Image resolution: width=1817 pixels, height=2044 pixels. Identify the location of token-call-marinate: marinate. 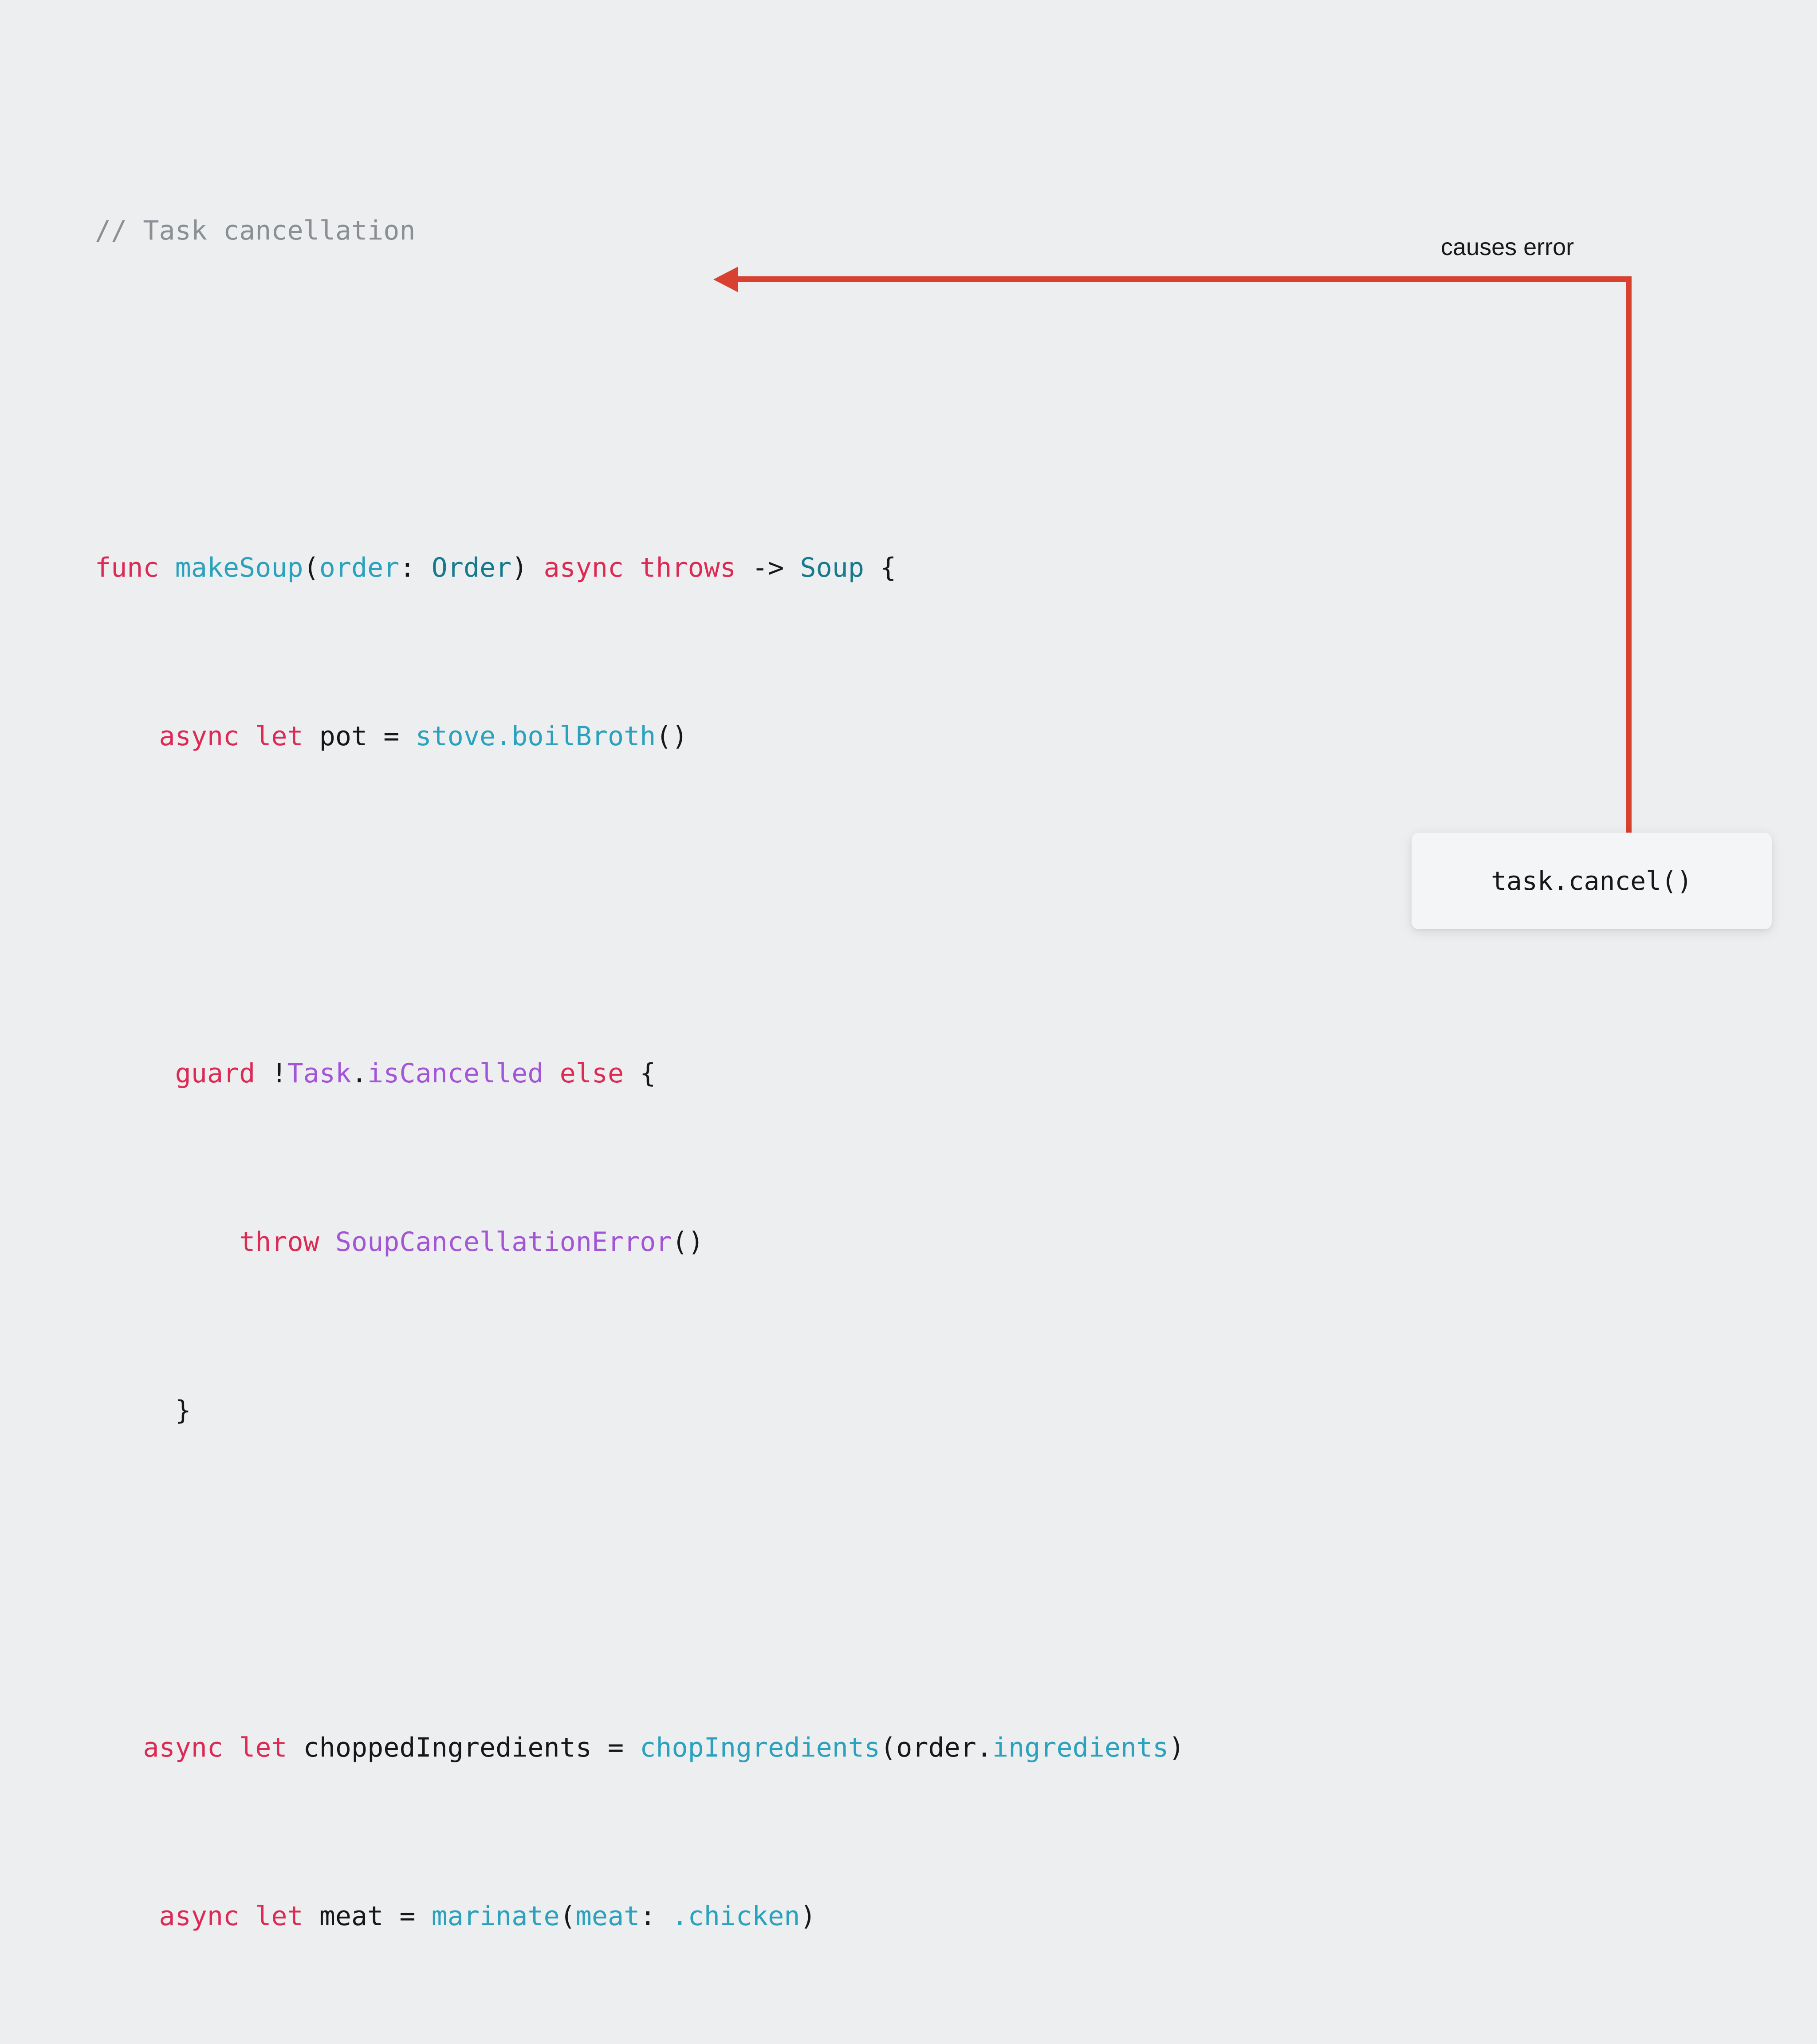
(496, 1916).